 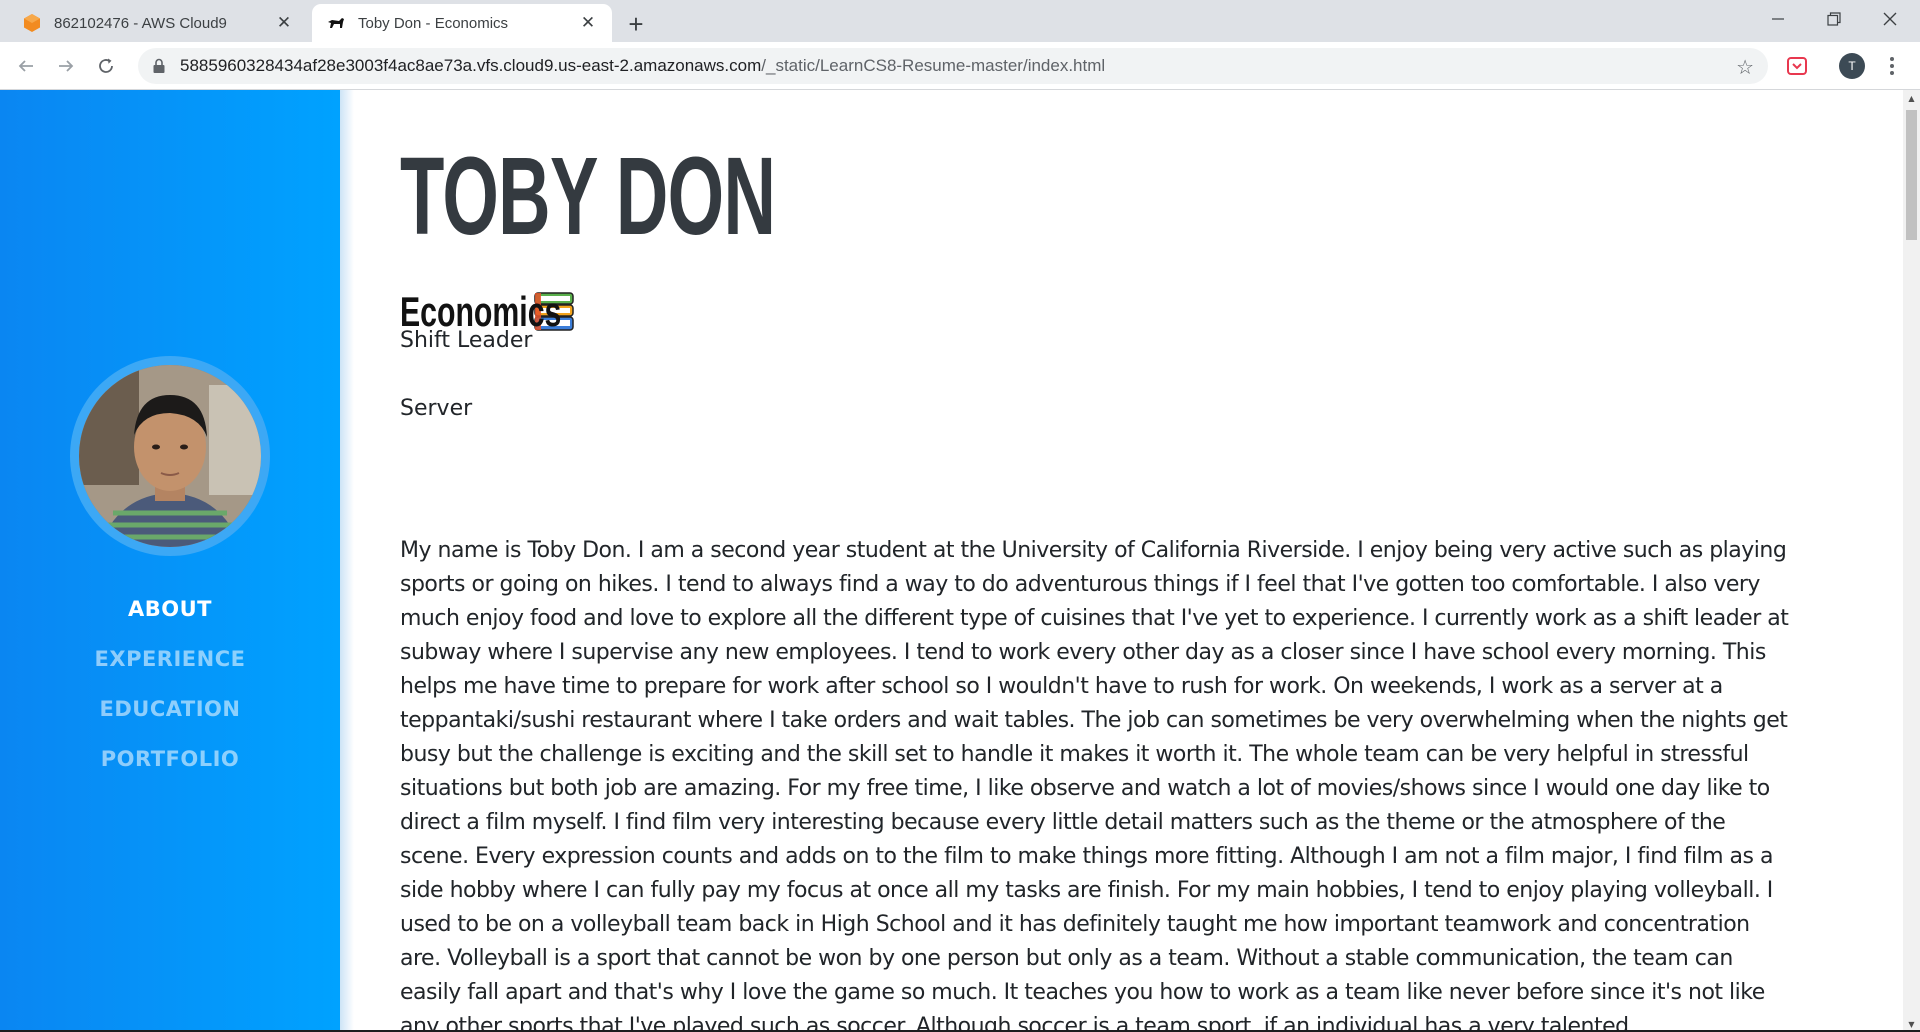 I want to click on page-scrollbar: ▲ ▼, so click(x=1911, y=561).